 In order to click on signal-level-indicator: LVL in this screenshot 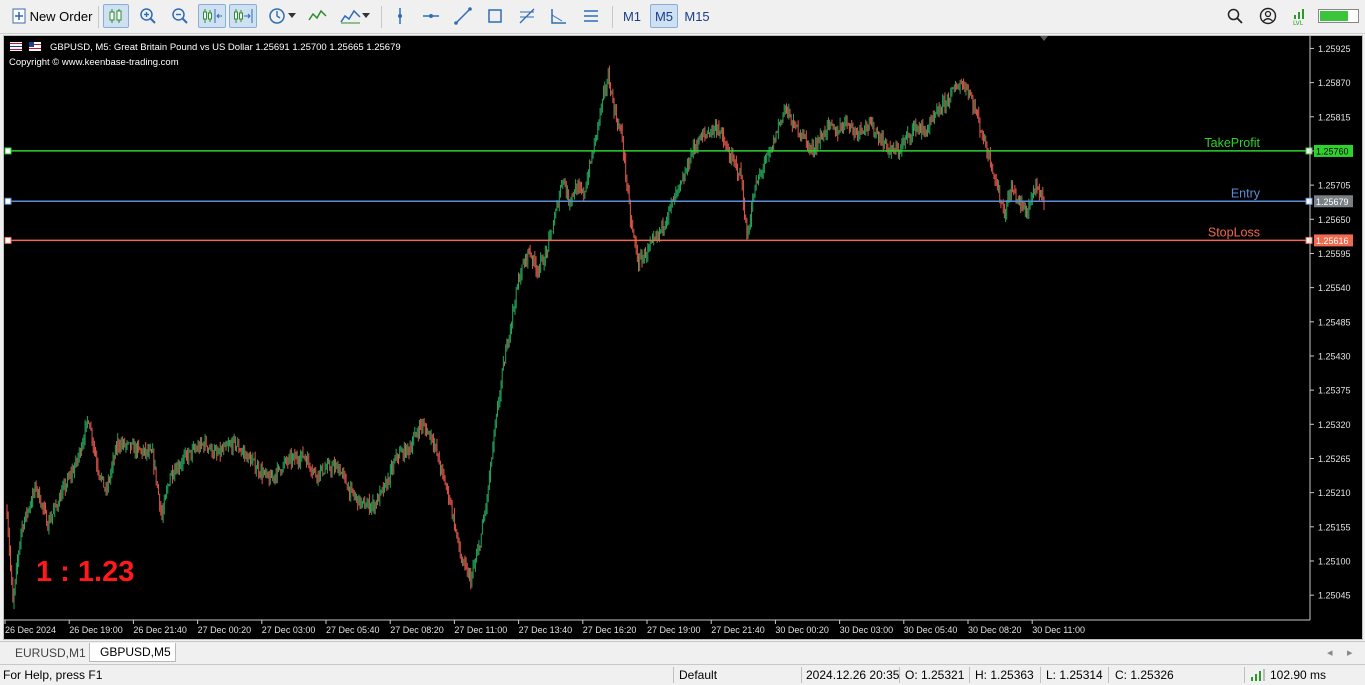, I will do `click(1301, 16)`.